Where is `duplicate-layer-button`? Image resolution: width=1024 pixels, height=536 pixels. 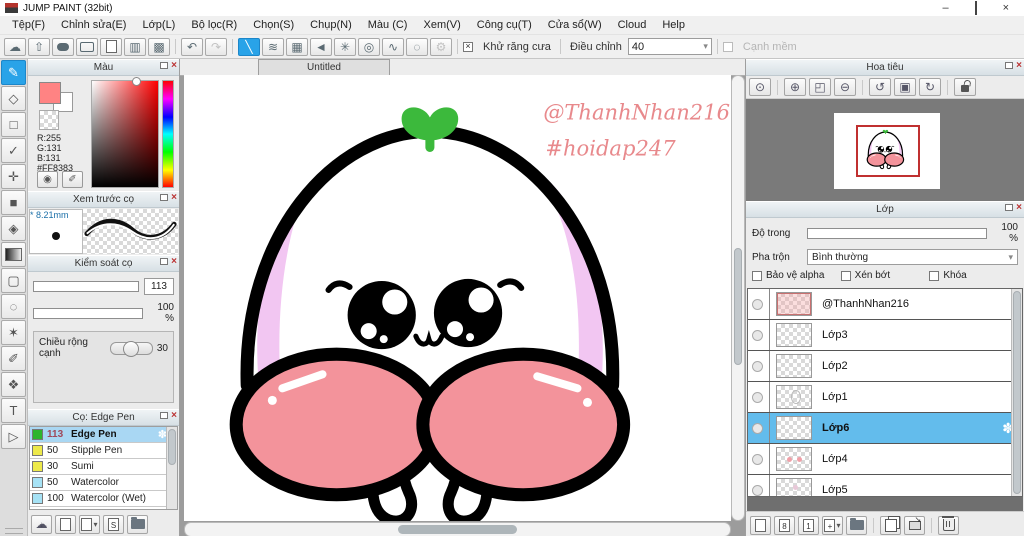
duplicate-layer-button is located at coordinates (890, 525).